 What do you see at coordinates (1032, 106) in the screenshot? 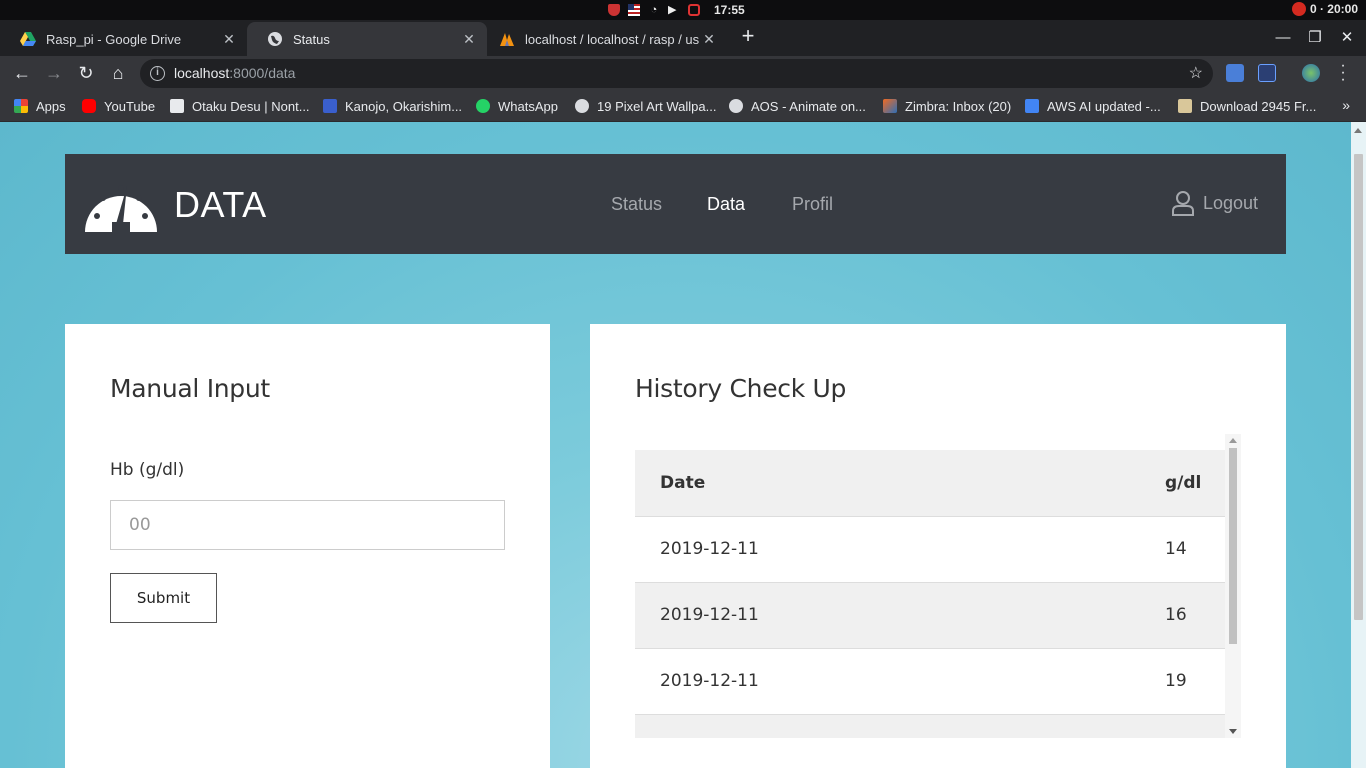
I see `docs-icon` at bounding box center [1032, 106].